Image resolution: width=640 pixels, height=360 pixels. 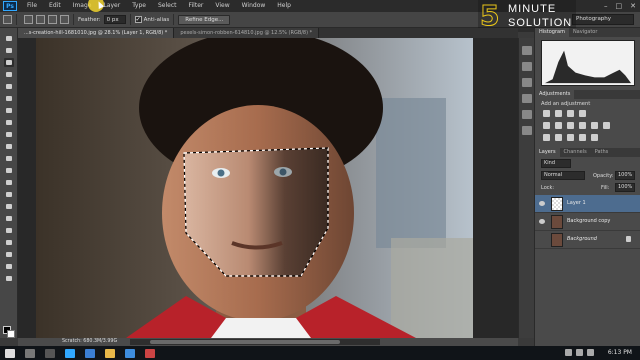 I want to click on search-icon, so click(x=30, y=353).